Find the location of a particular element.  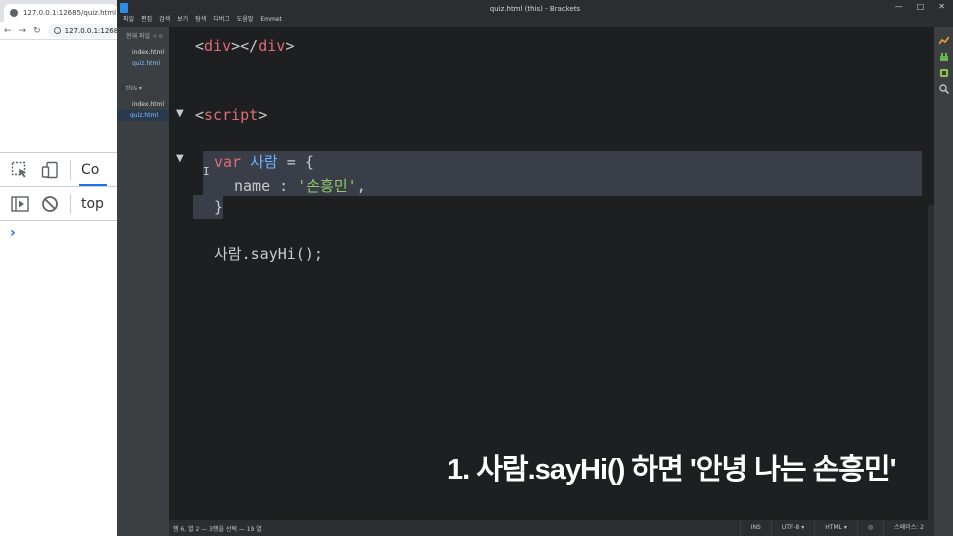

token: = { is located at coordinates (295, 162).